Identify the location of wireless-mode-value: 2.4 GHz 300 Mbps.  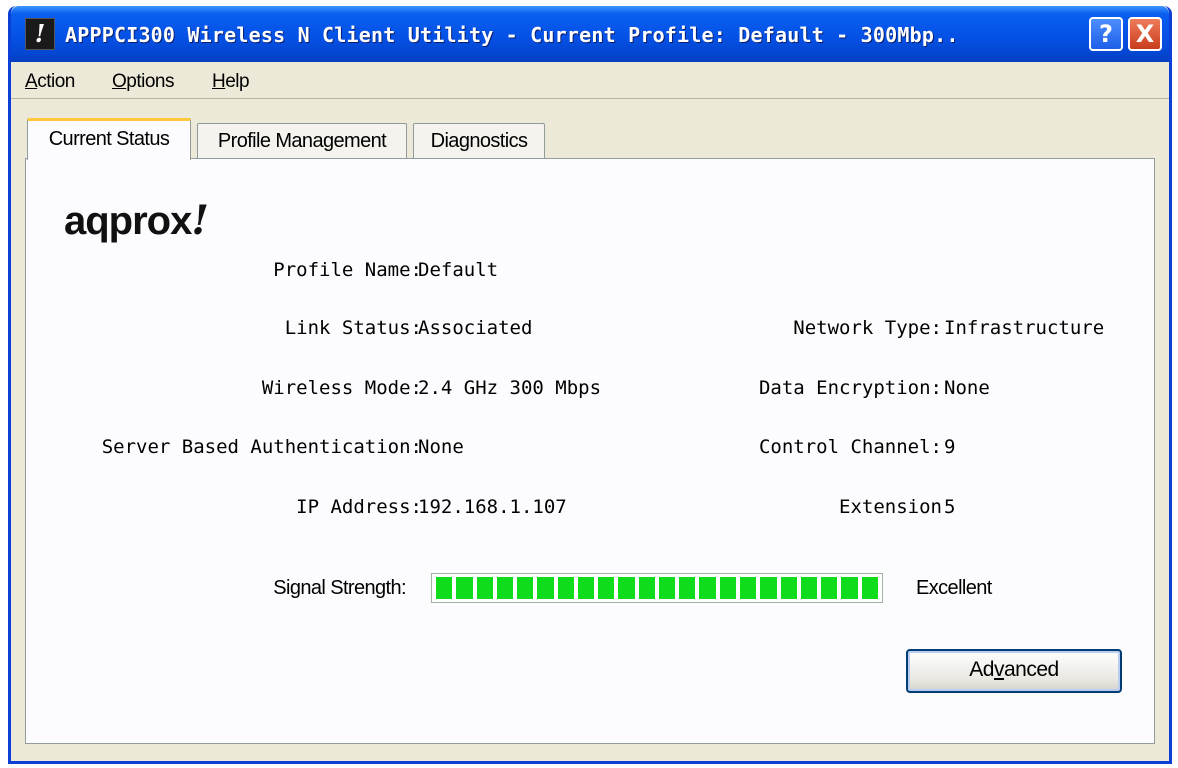
(510, 388).